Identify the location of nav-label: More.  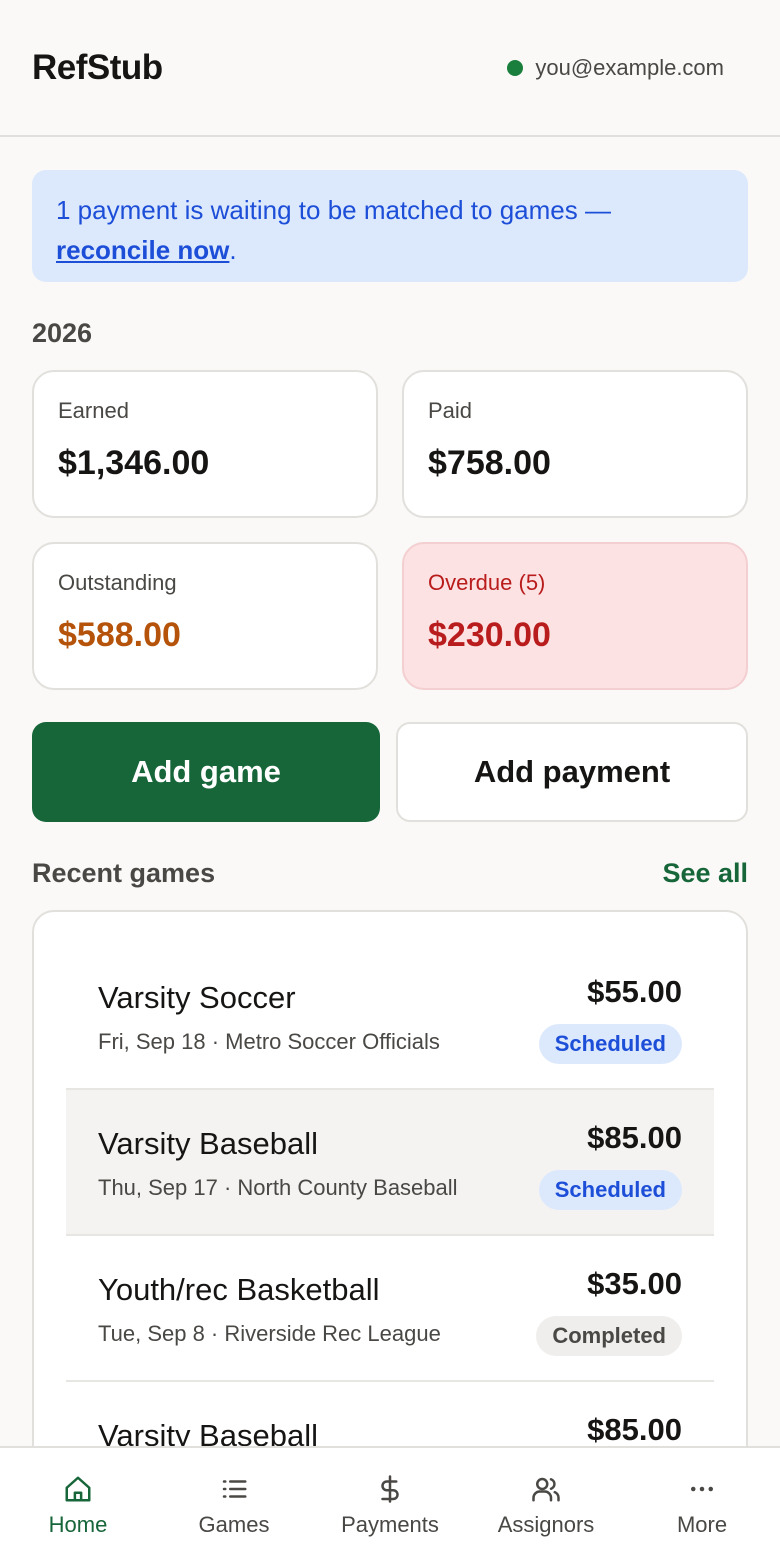
(702, 1524).